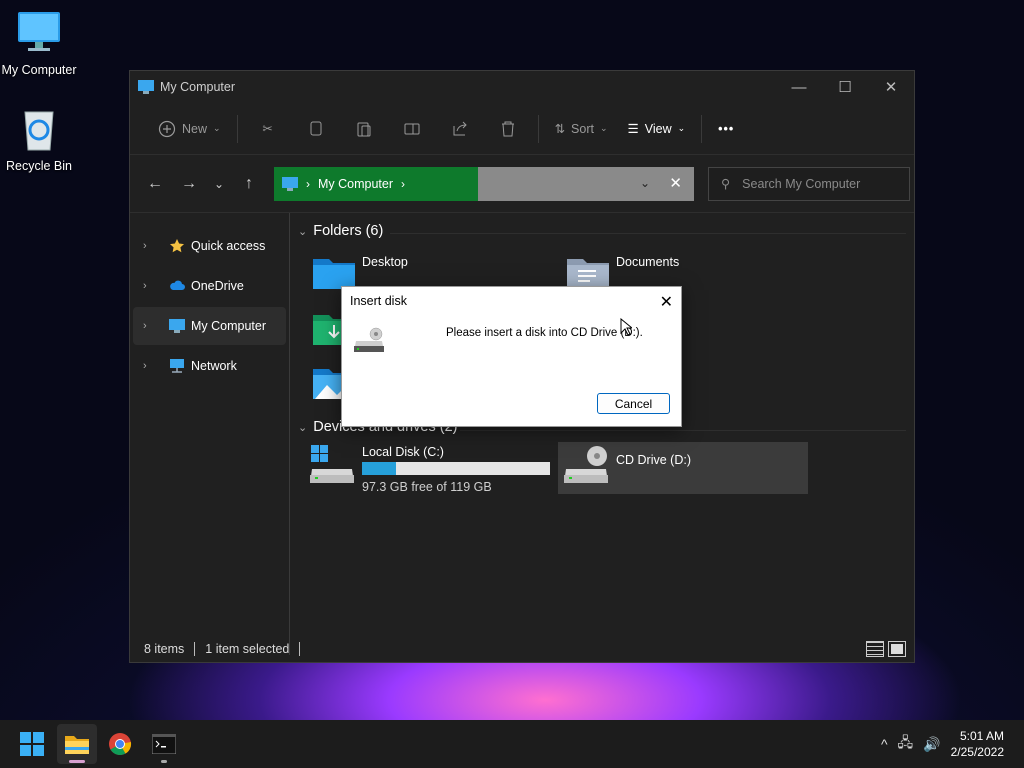  What do you see at coordinates (666, 302) in the screenshot?
I see `dialog-close-button: ✕` at bounding box center [666, 302].